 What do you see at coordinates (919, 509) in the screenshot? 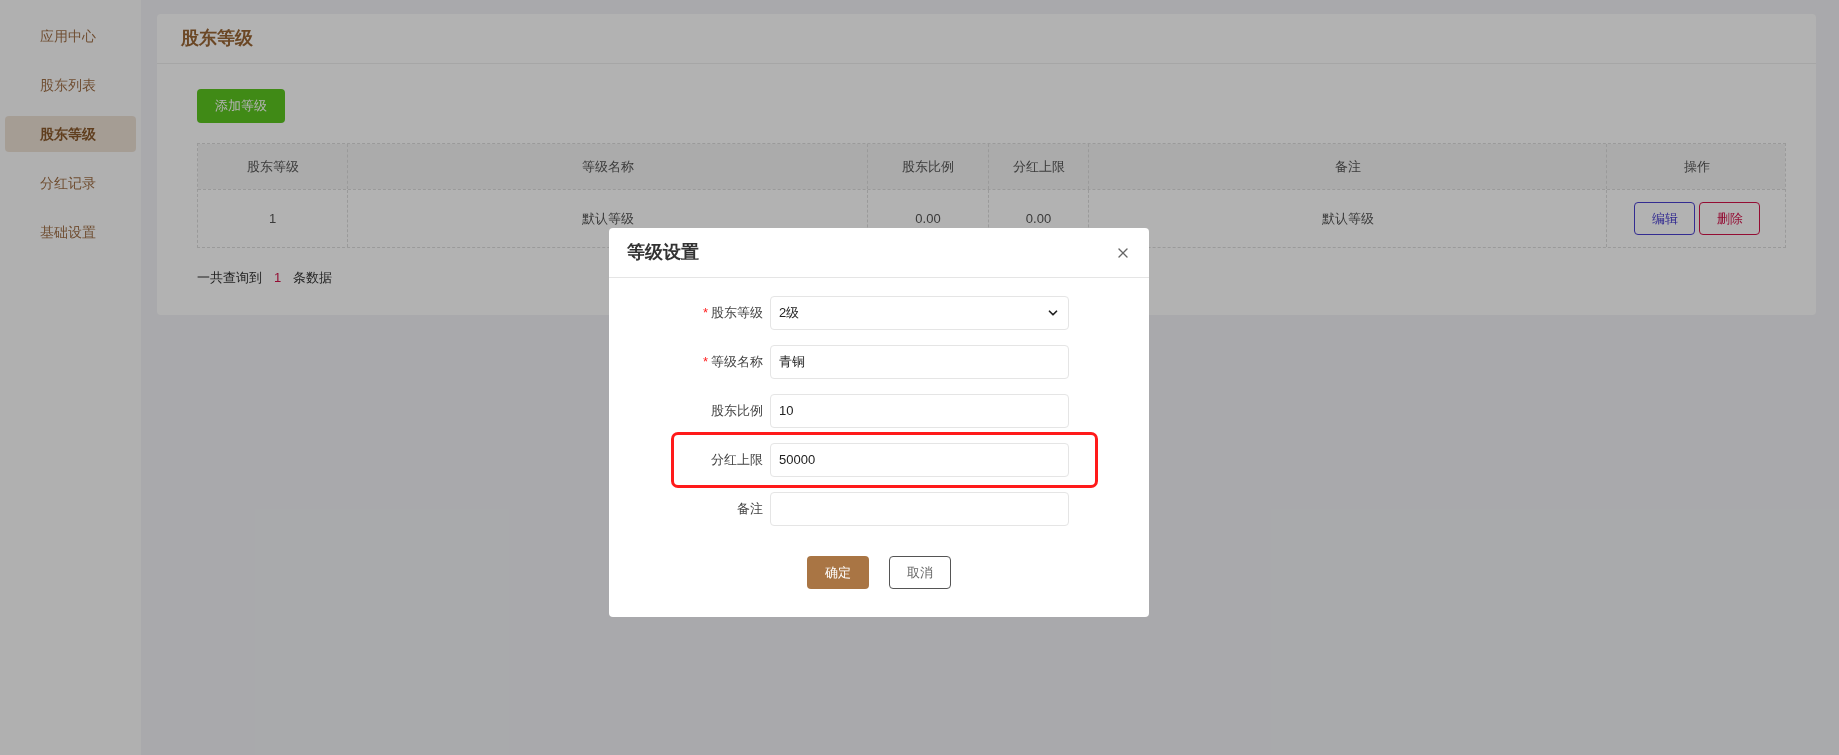
I see `input-field` at bounding box center [919, 509].